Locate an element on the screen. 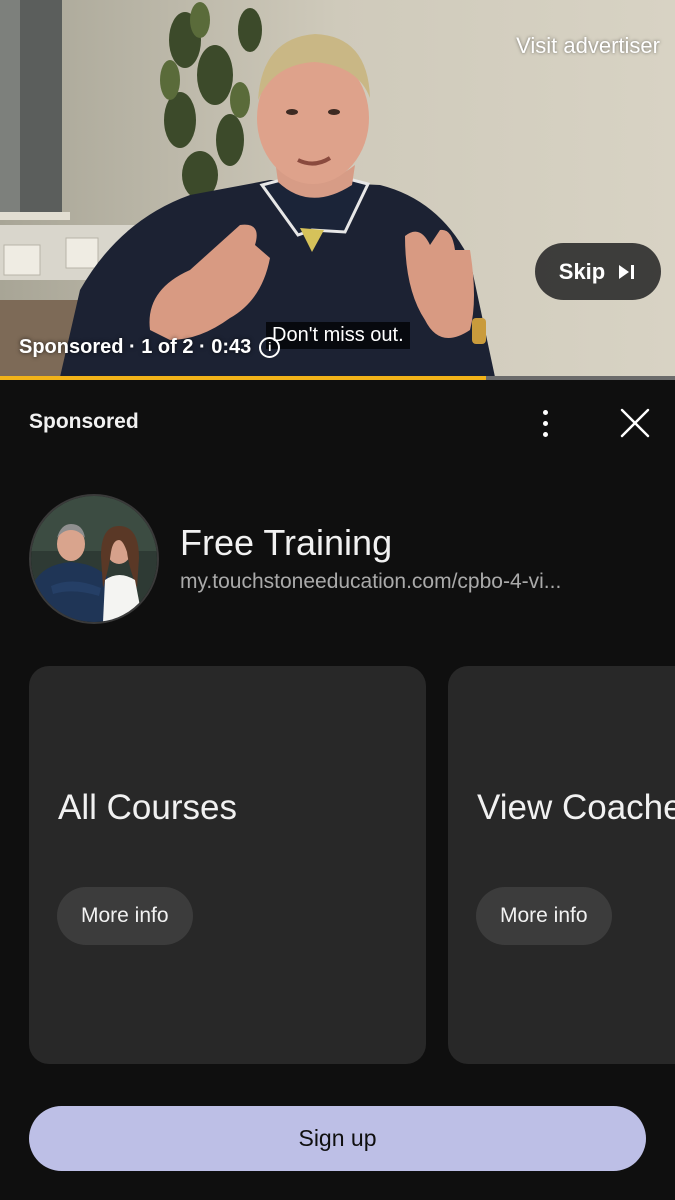 This screenshot has height=1200, width=675. more-vertical-icon is located at coordinates (545, 423).